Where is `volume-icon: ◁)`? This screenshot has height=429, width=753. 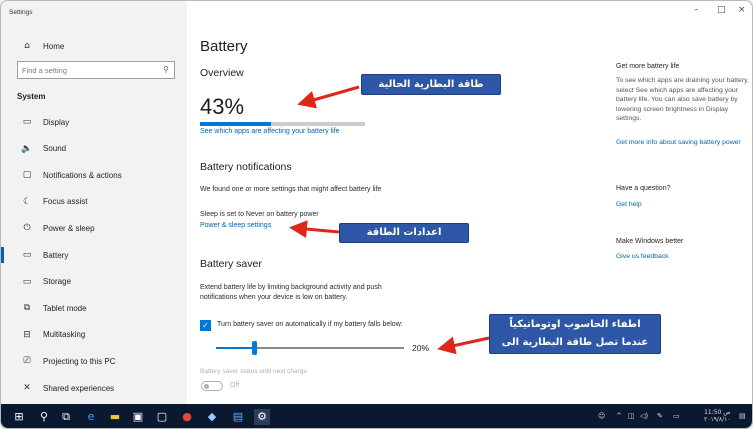
volume-icon: ◁) is located at coordinates (644, 416).